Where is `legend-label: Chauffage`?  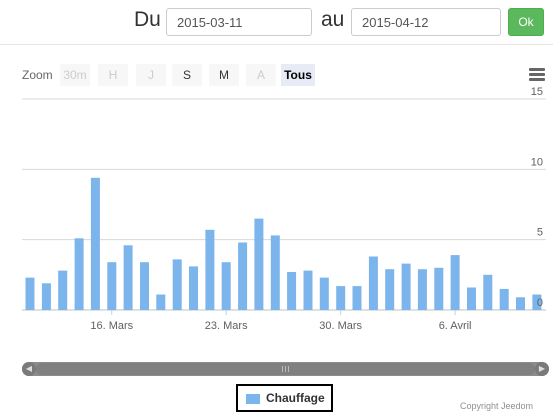 legend-label: Chauffage is located at coordinates (295, 398).